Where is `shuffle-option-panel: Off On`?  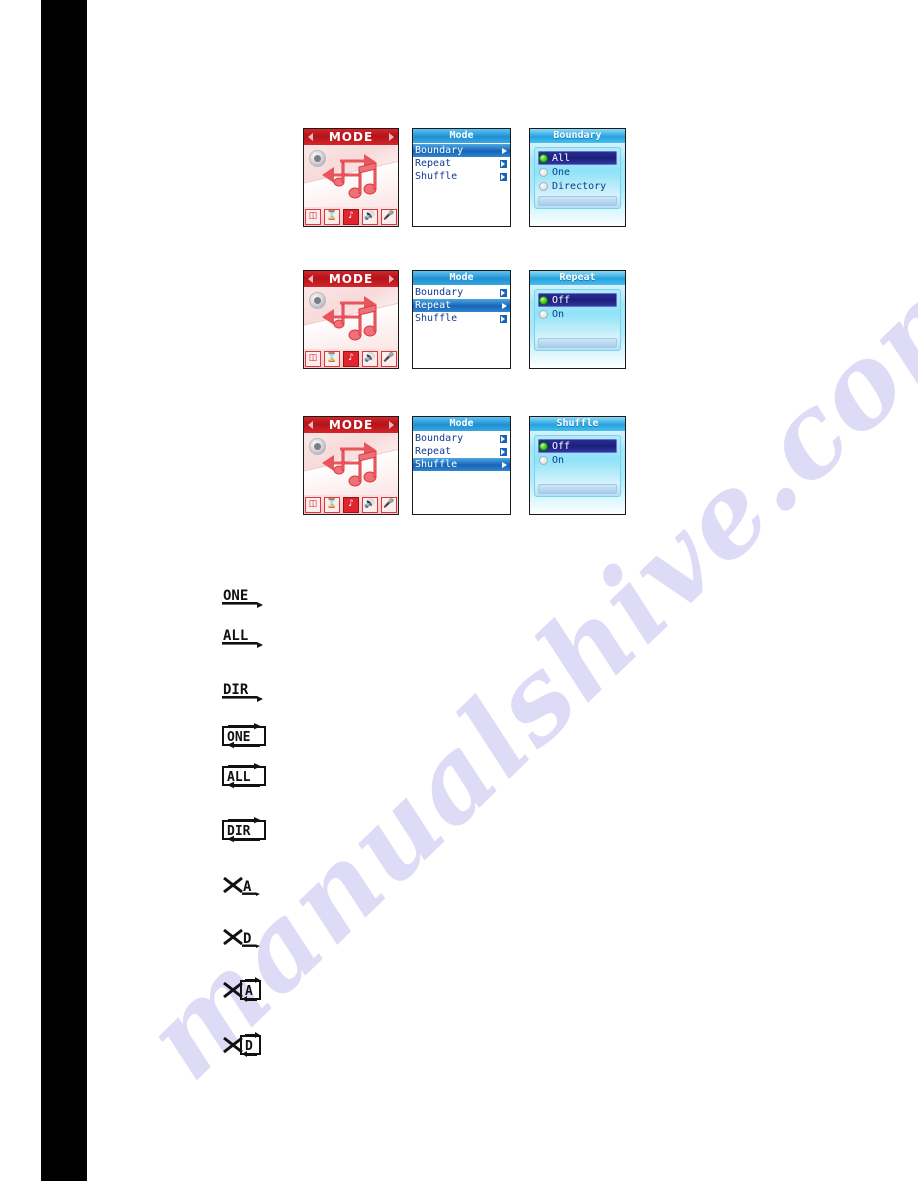
shuffle-option-panel: Off On is located at coordinates (577, 466).